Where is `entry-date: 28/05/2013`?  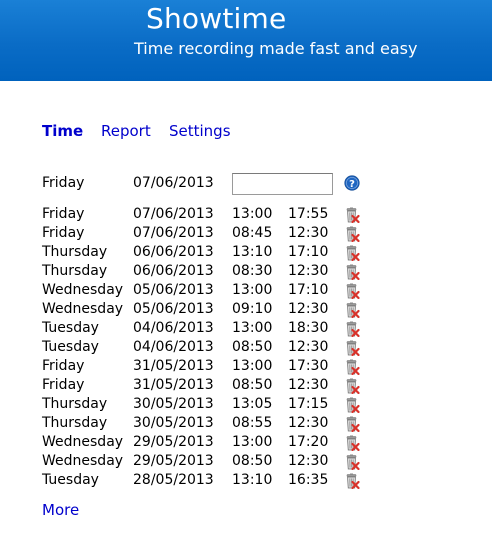 entry-date: 28/05/2013 is located at coordinates (173, 480).